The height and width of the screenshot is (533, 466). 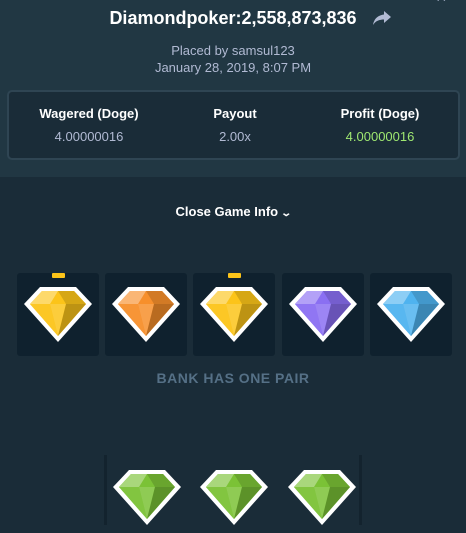 What do you see at coordinates (227, 211) in the screenshot?
I see `toggle-label: Close Game Info` at bounding box center [227, 211].